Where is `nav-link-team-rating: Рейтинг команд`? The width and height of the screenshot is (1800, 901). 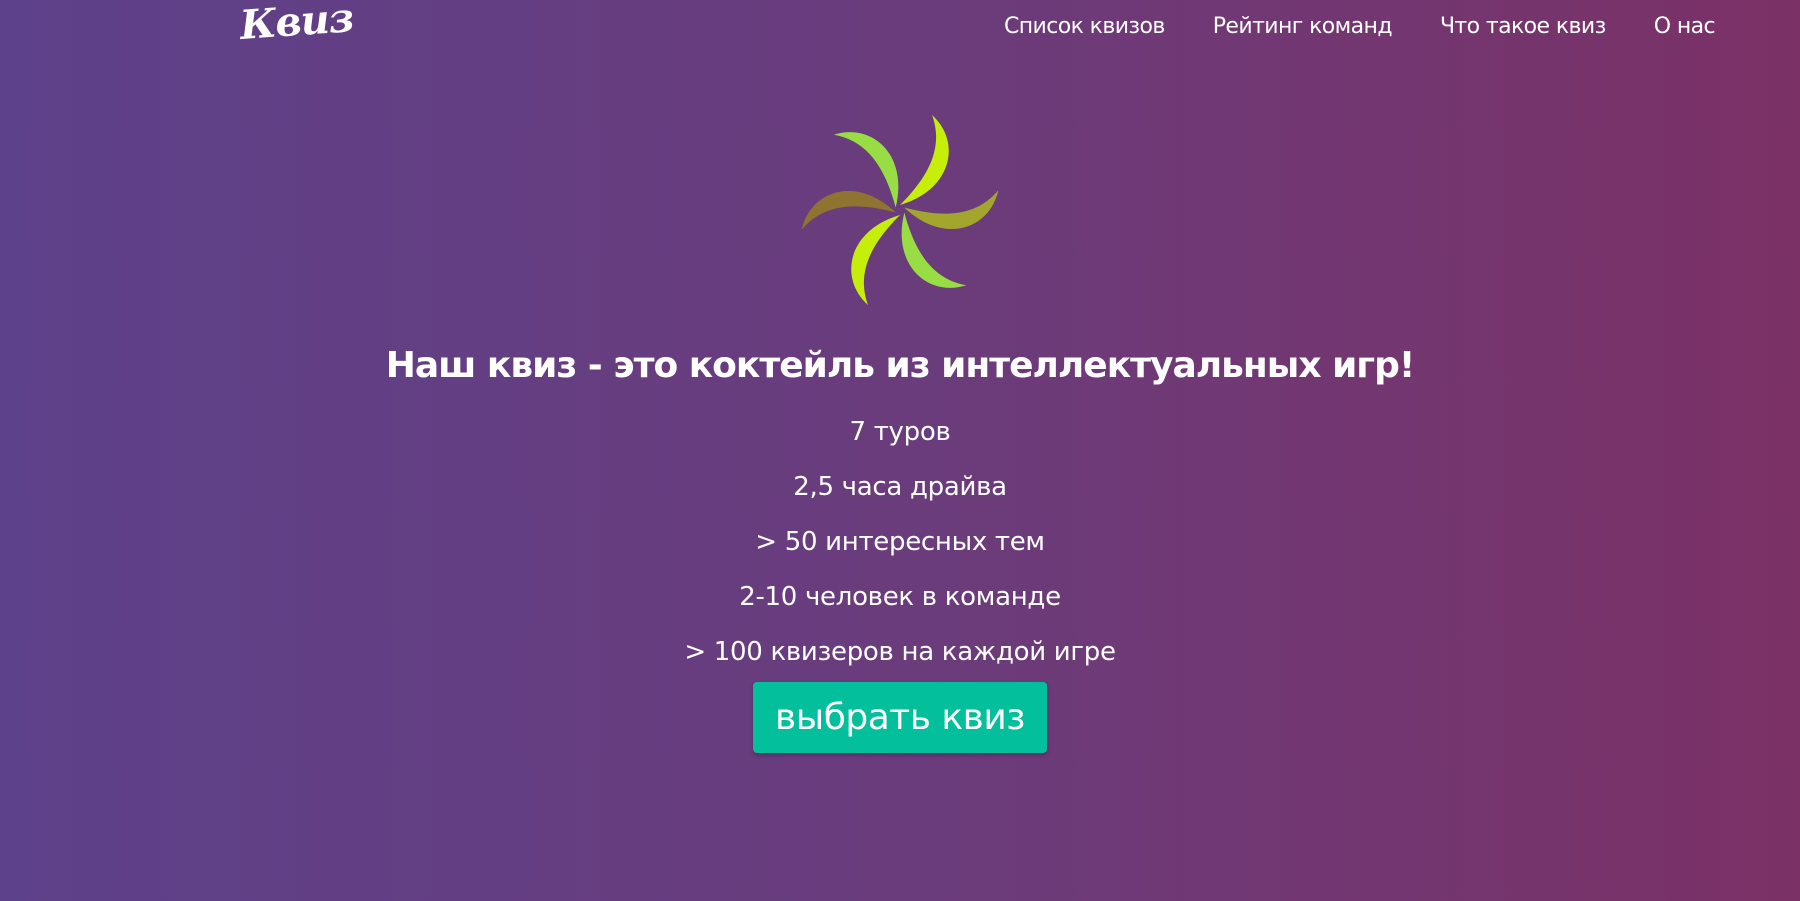 nav-link-team-rating: Рейтинг команд is located at coordinates (1303, 26).